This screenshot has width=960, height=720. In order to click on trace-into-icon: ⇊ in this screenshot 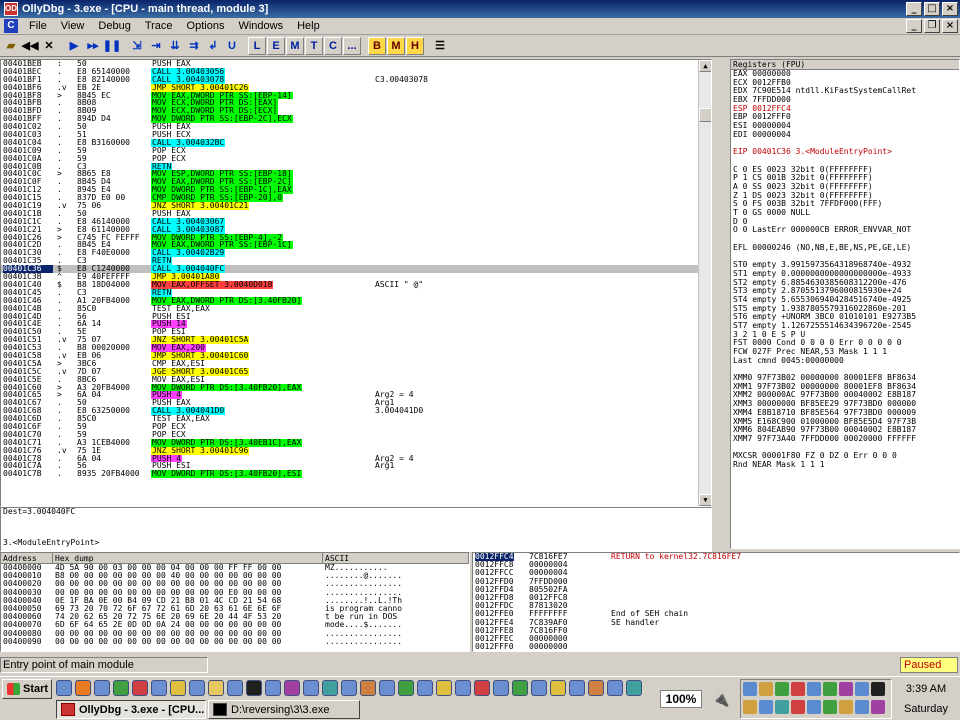, I will do `click(175, 46)`.